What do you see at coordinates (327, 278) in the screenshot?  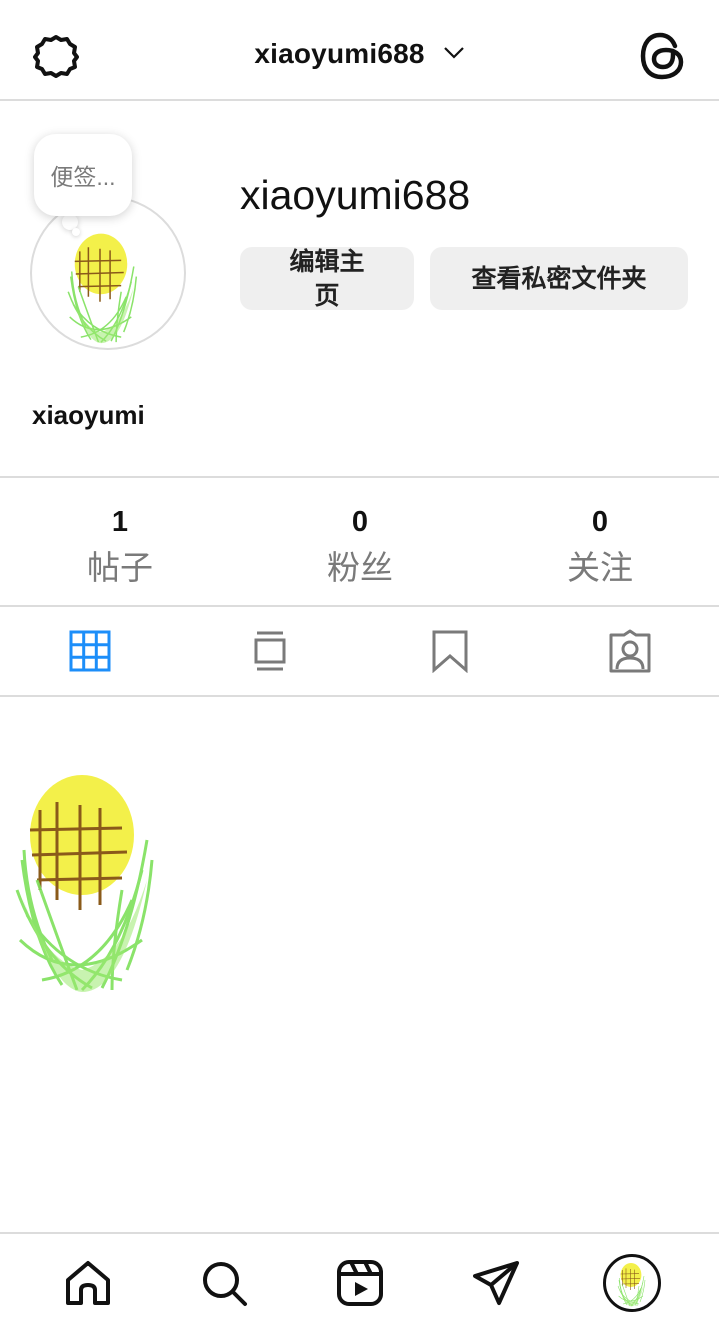 I see `edit-profile-button: 编辑主页` at bounding box center [327, 278].